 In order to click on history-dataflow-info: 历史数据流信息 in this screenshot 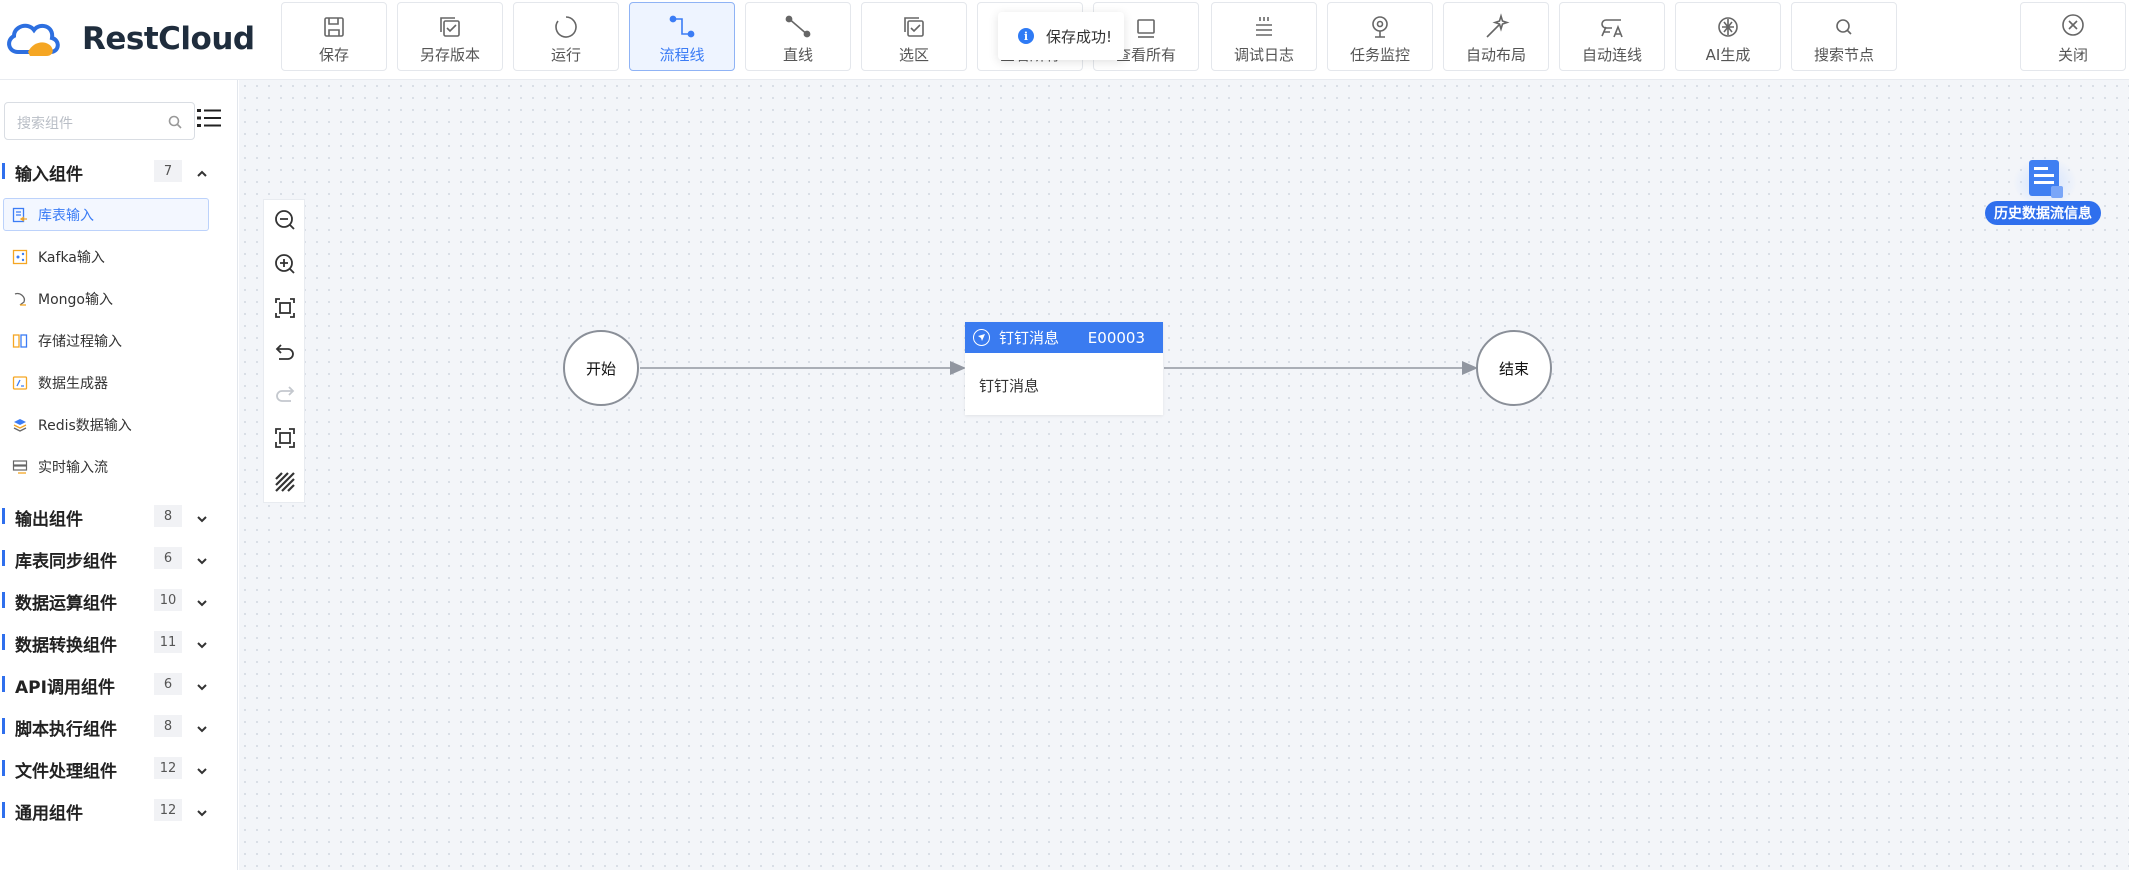, I will do `click(2047, 187)`.